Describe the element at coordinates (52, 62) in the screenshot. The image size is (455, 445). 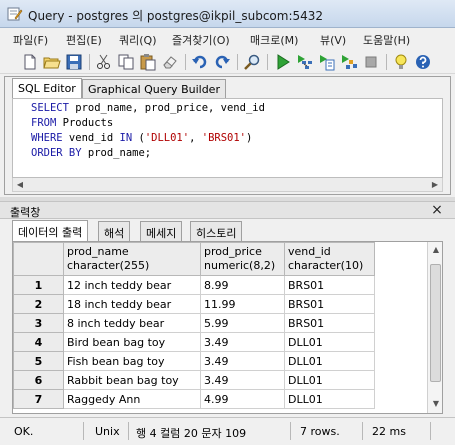
I see `open-folder-icon` at that location.